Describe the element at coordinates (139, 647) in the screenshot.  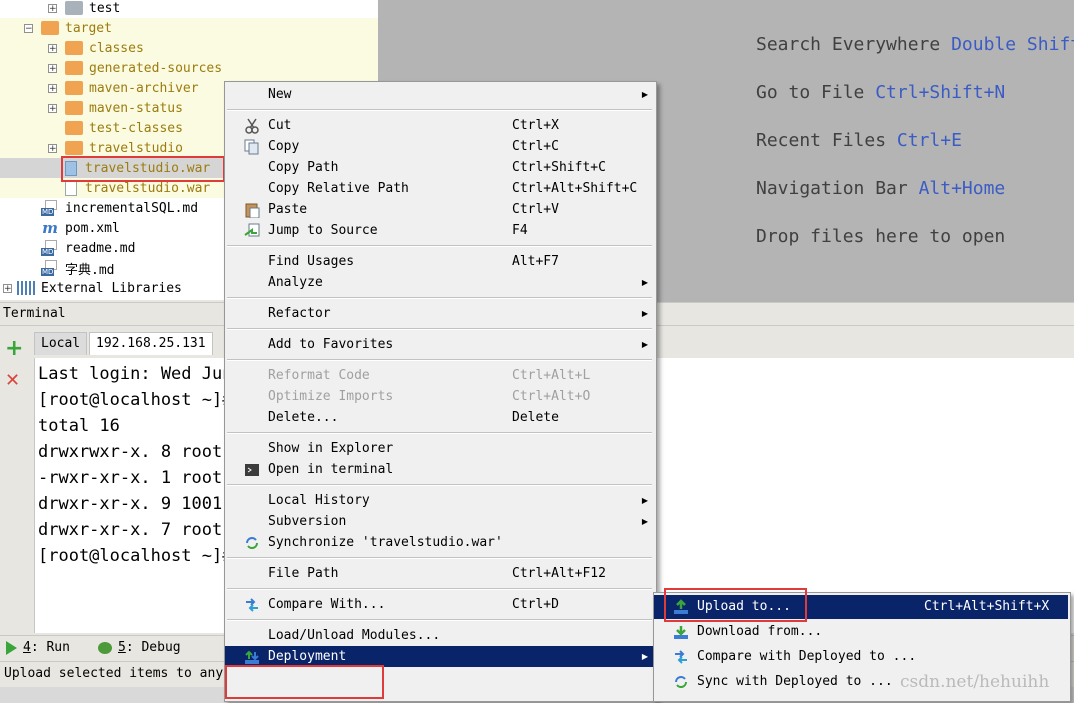
I see `debug-tool-button: 5: Debug` at that location.